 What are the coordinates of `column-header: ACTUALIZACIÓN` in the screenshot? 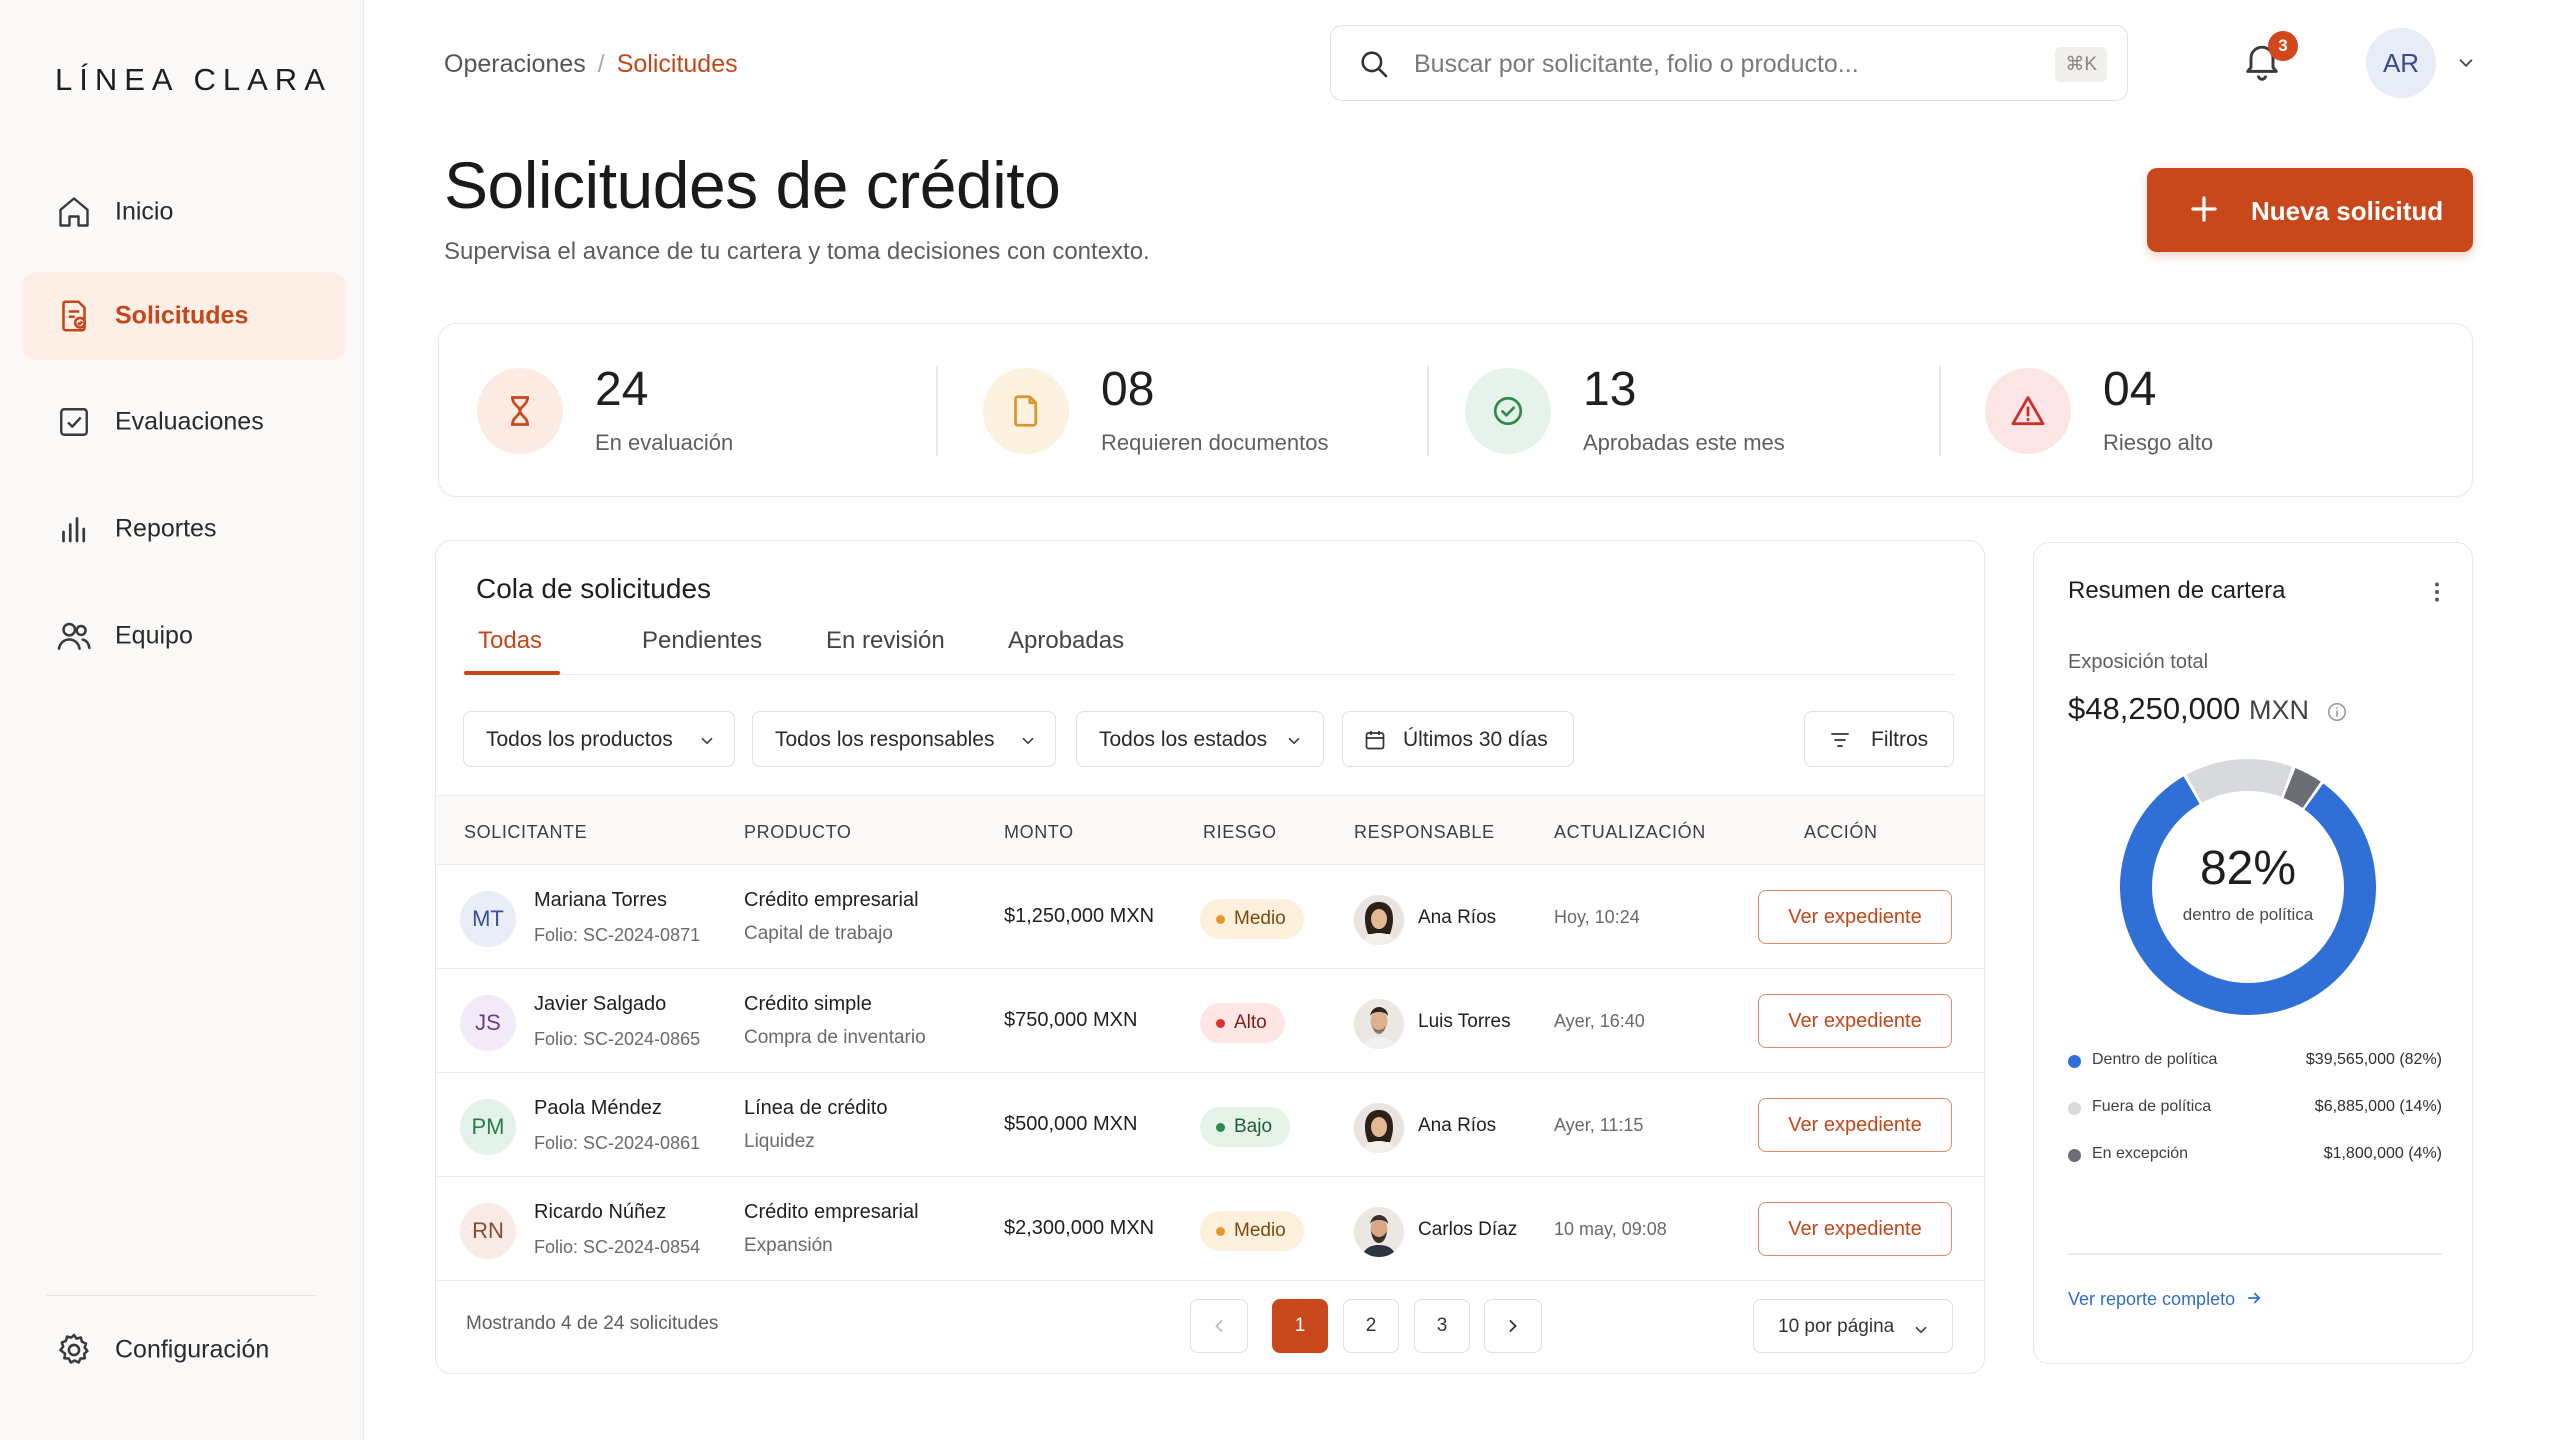 It's located at (1630, 832).